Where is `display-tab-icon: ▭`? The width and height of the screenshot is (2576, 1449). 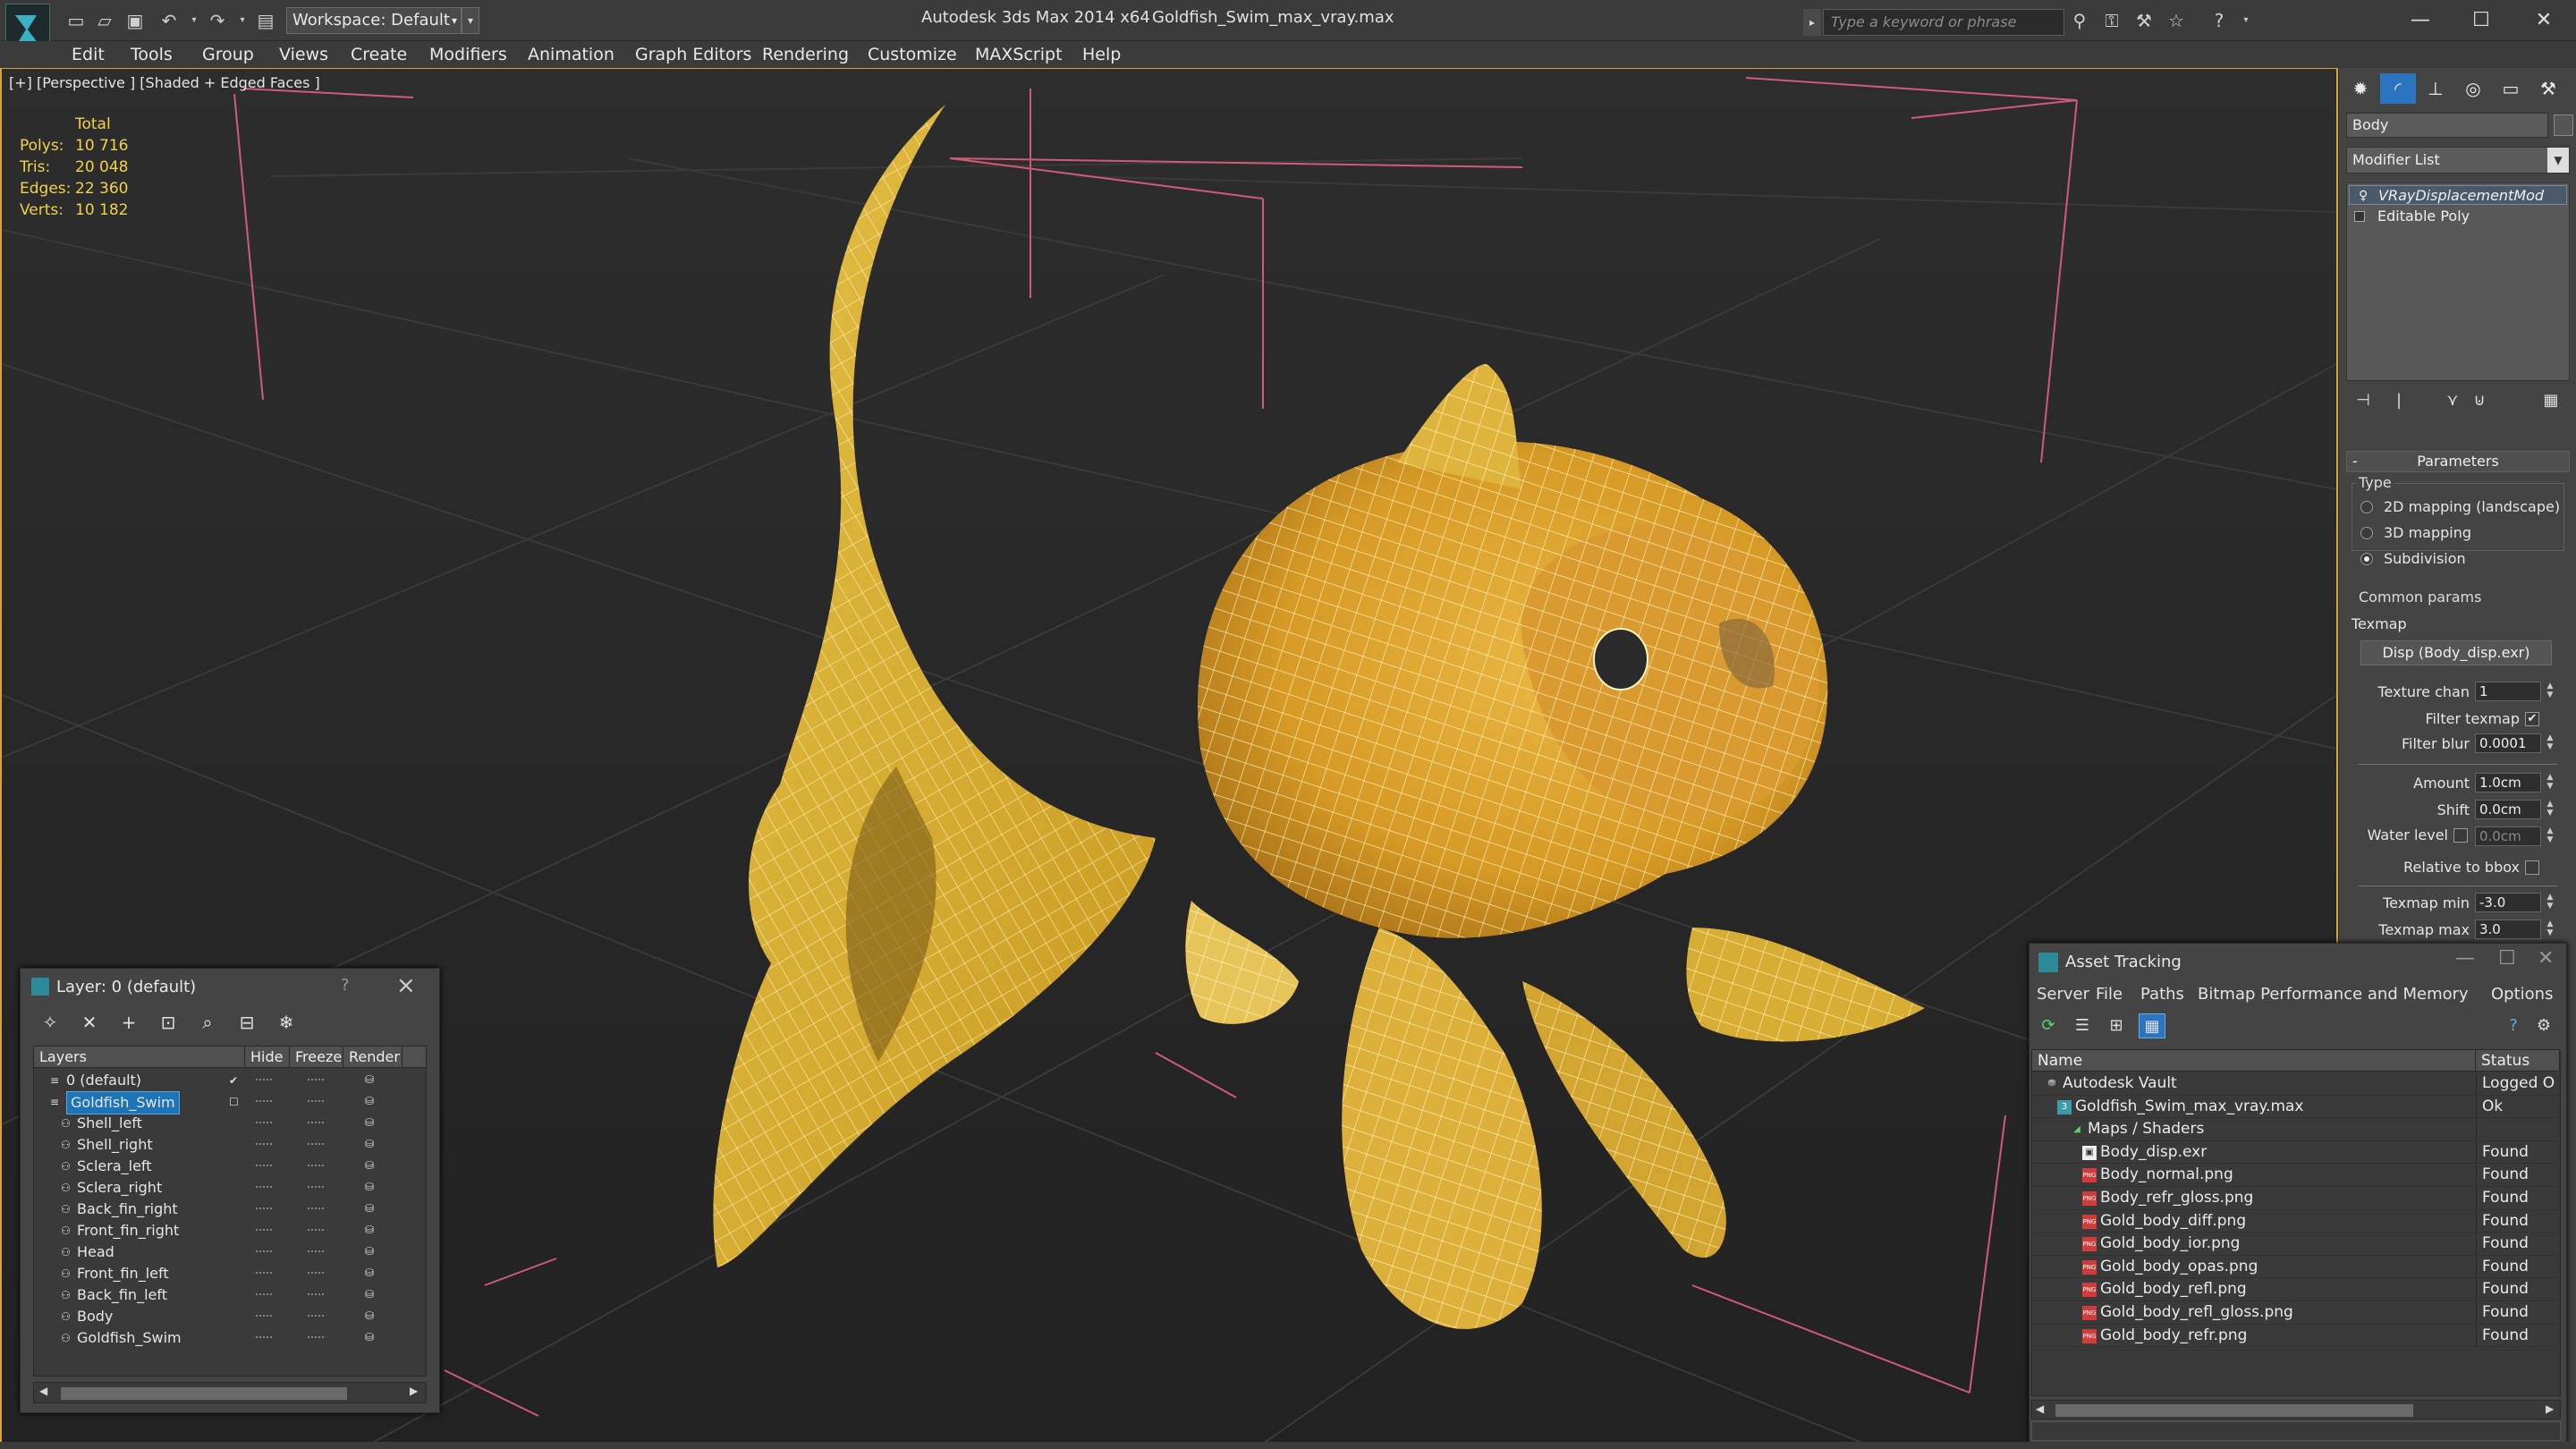
display-tab-icon: ▭ is located at coordinates (2511, 88).